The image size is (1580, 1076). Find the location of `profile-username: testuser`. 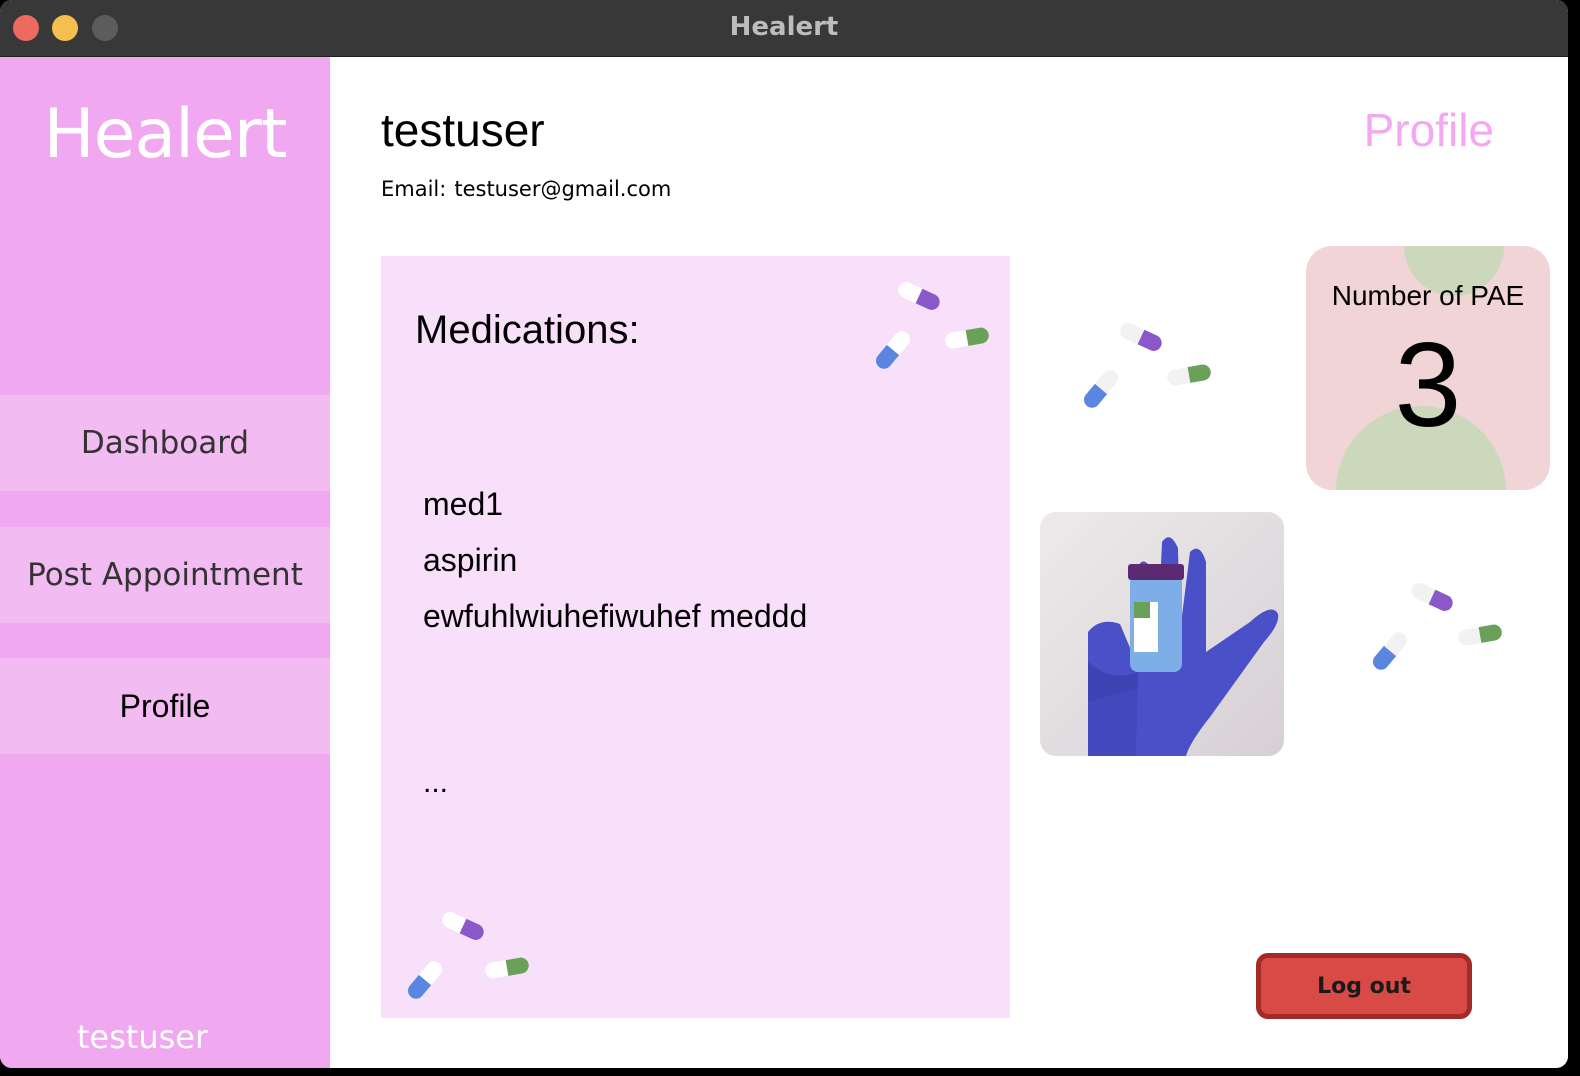

profile-username: testuser is located at coordinates (463, 130).